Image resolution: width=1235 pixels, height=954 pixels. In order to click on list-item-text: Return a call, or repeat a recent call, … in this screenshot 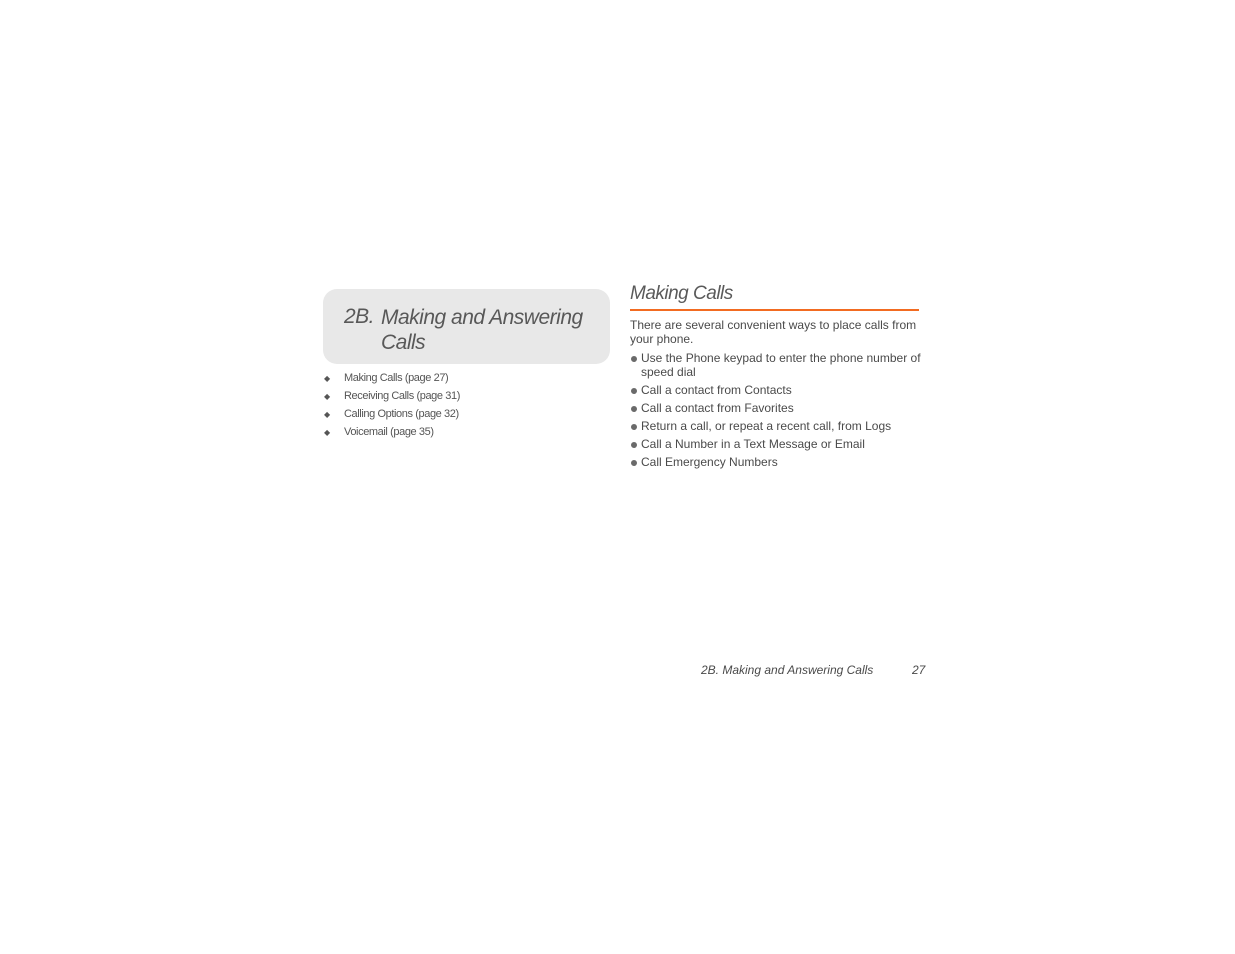, I will do `click(766, 426)`.